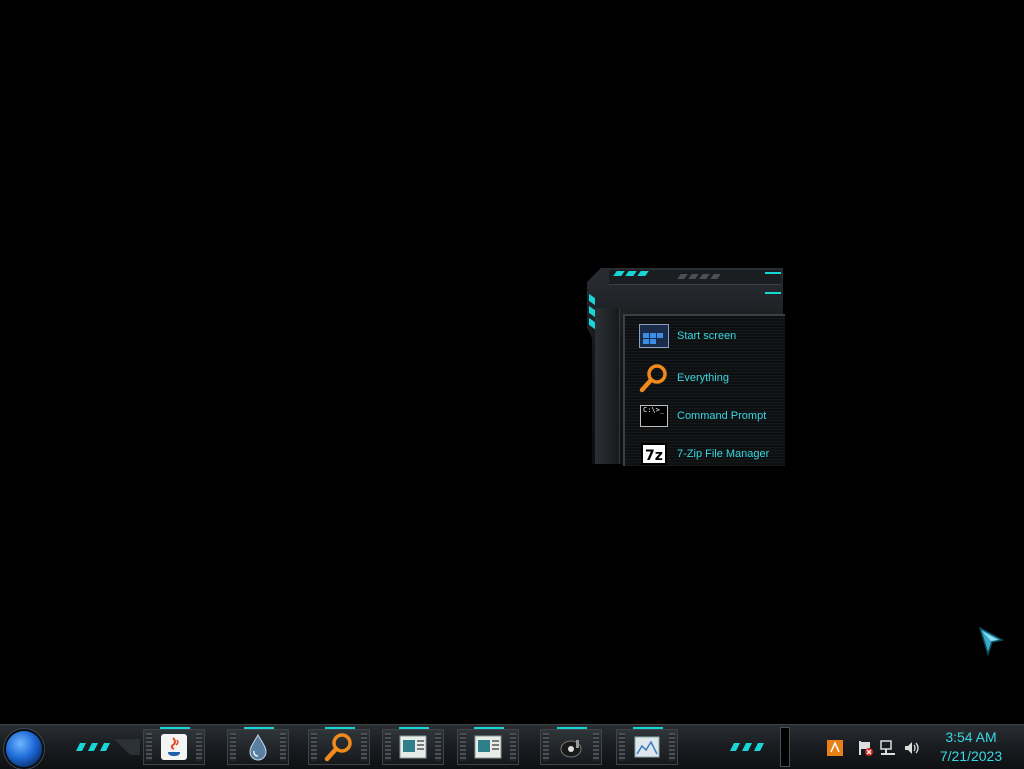 The width and height of the screenshot is (1024, 769). What do you see at coordinates (654, 416) in the screenshot?
I see `command-prompt-icon: C:\>_` at bounding box center [654, 416].